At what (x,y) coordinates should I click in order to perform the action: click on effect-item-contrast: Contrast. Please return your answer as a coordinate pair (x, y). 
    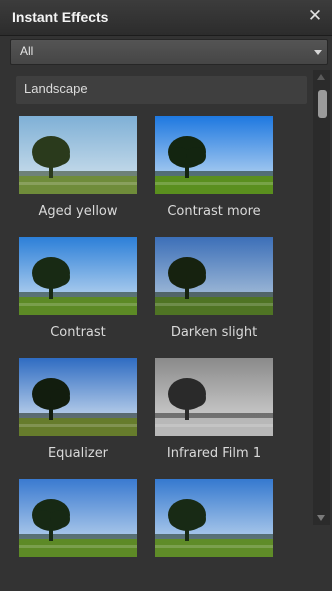
    Looking at the image, I should click on (89, 293).